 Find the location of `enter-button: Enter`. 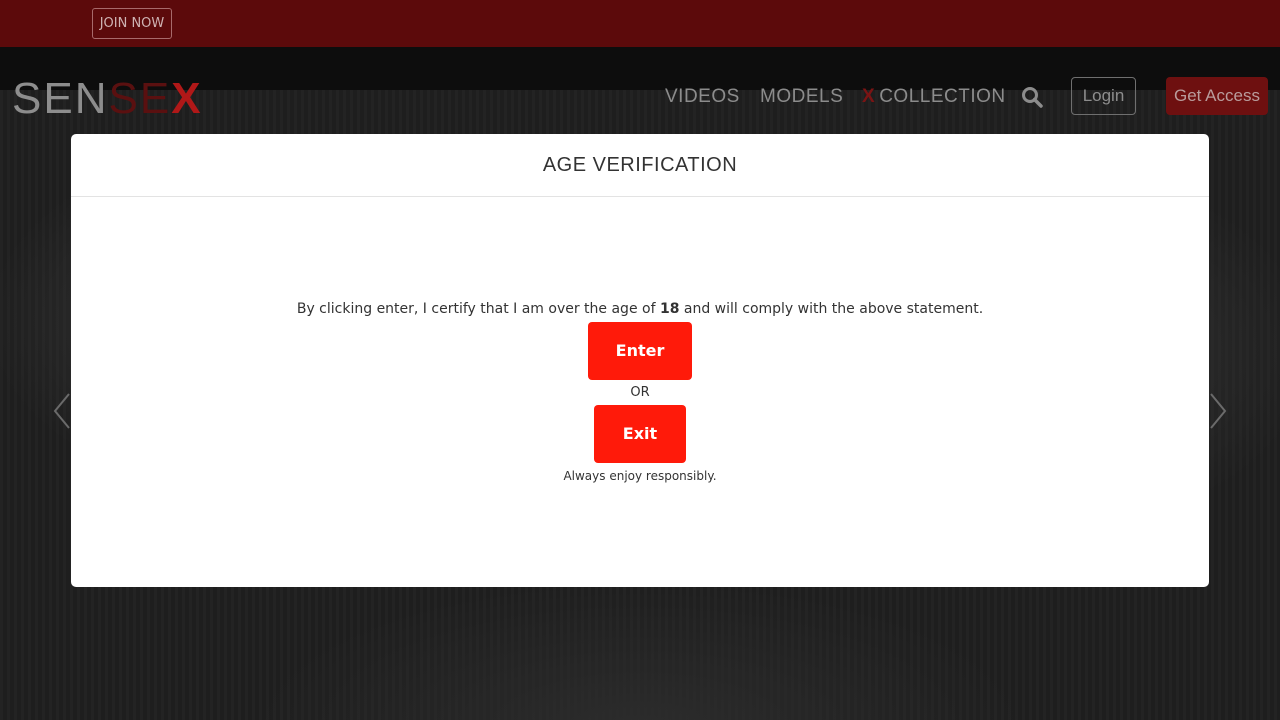

enter-button: Enter is located at coordinates (640, 351).